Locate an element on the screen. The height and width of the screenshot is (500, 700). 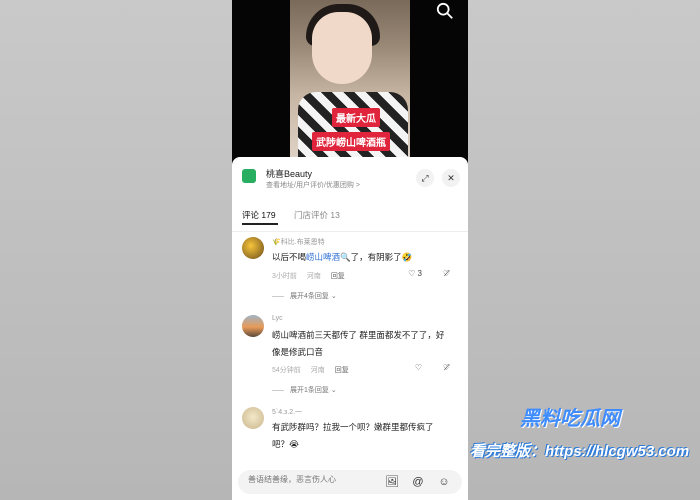
emoji-icon: ☺ is located at coordinates (444, 482).